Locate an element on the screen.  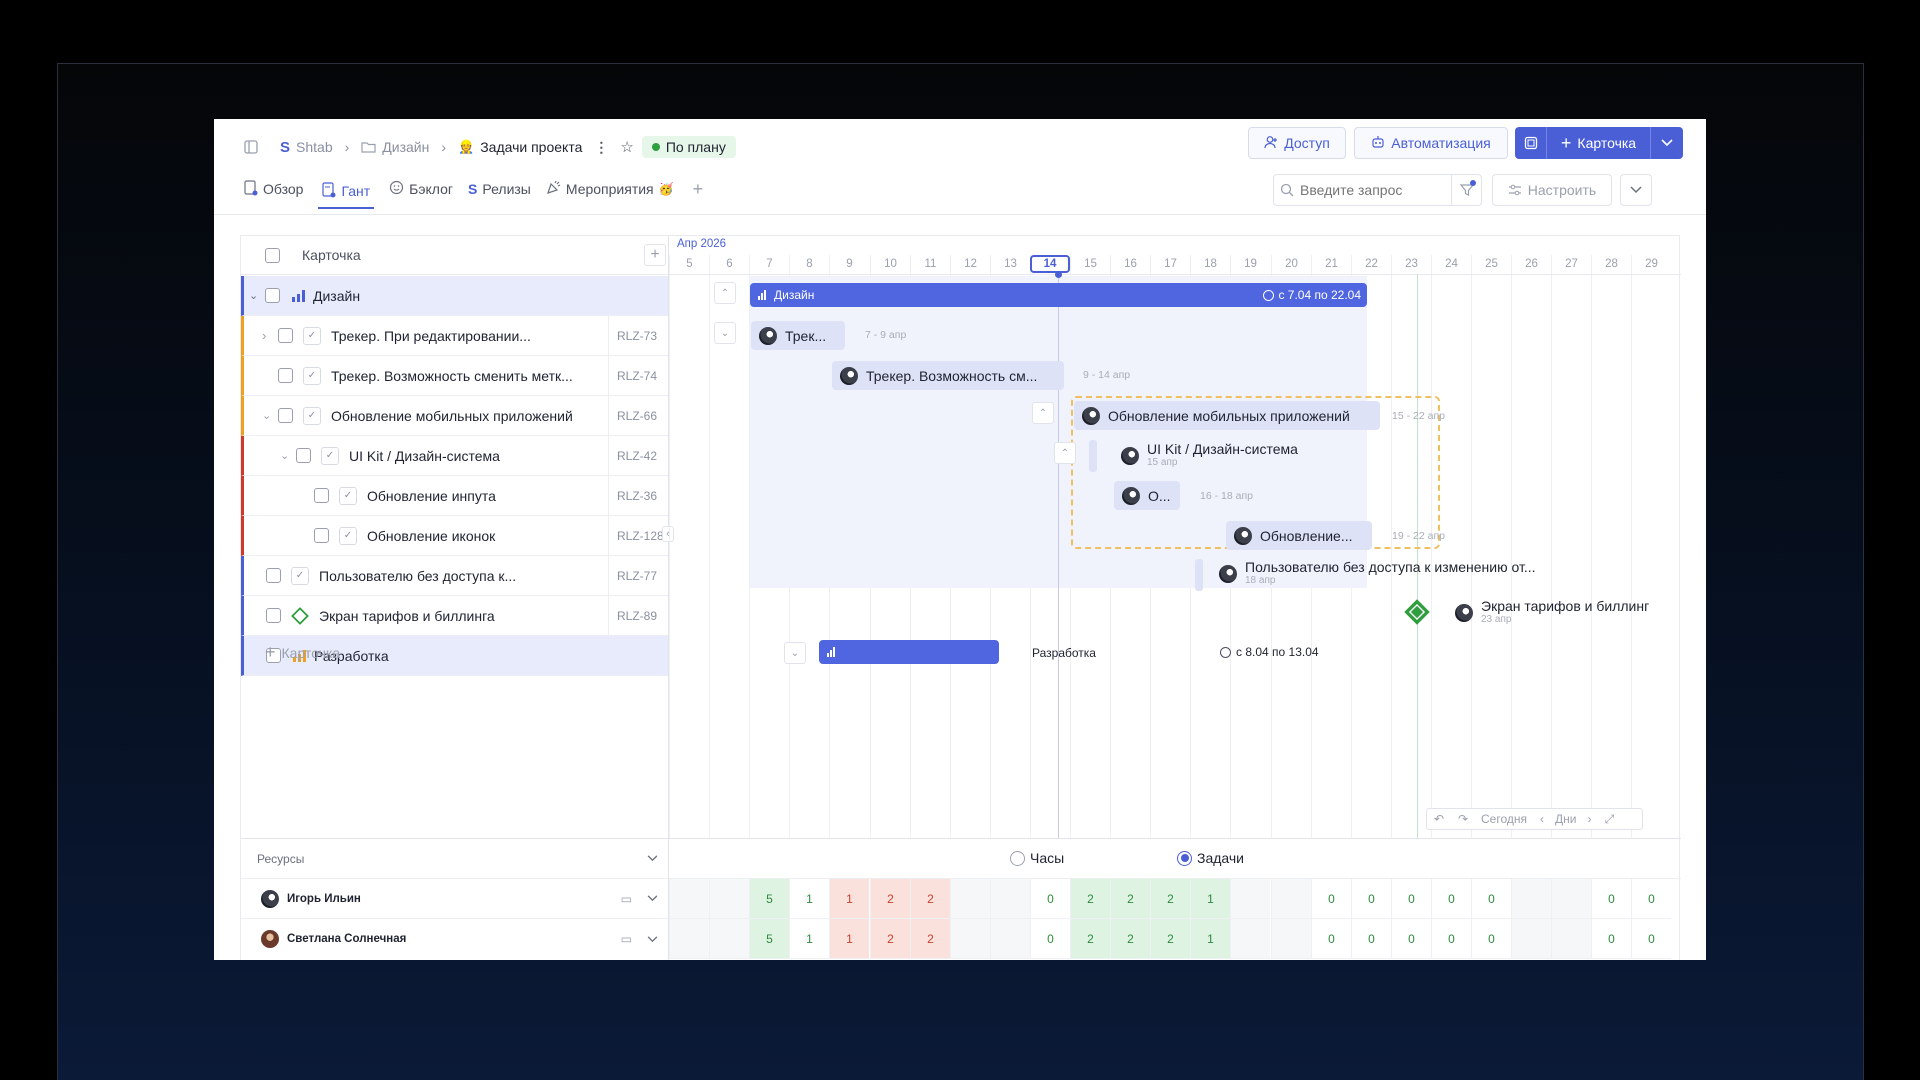
tab-releases: S Релизы is located at coordinates (499, 189).